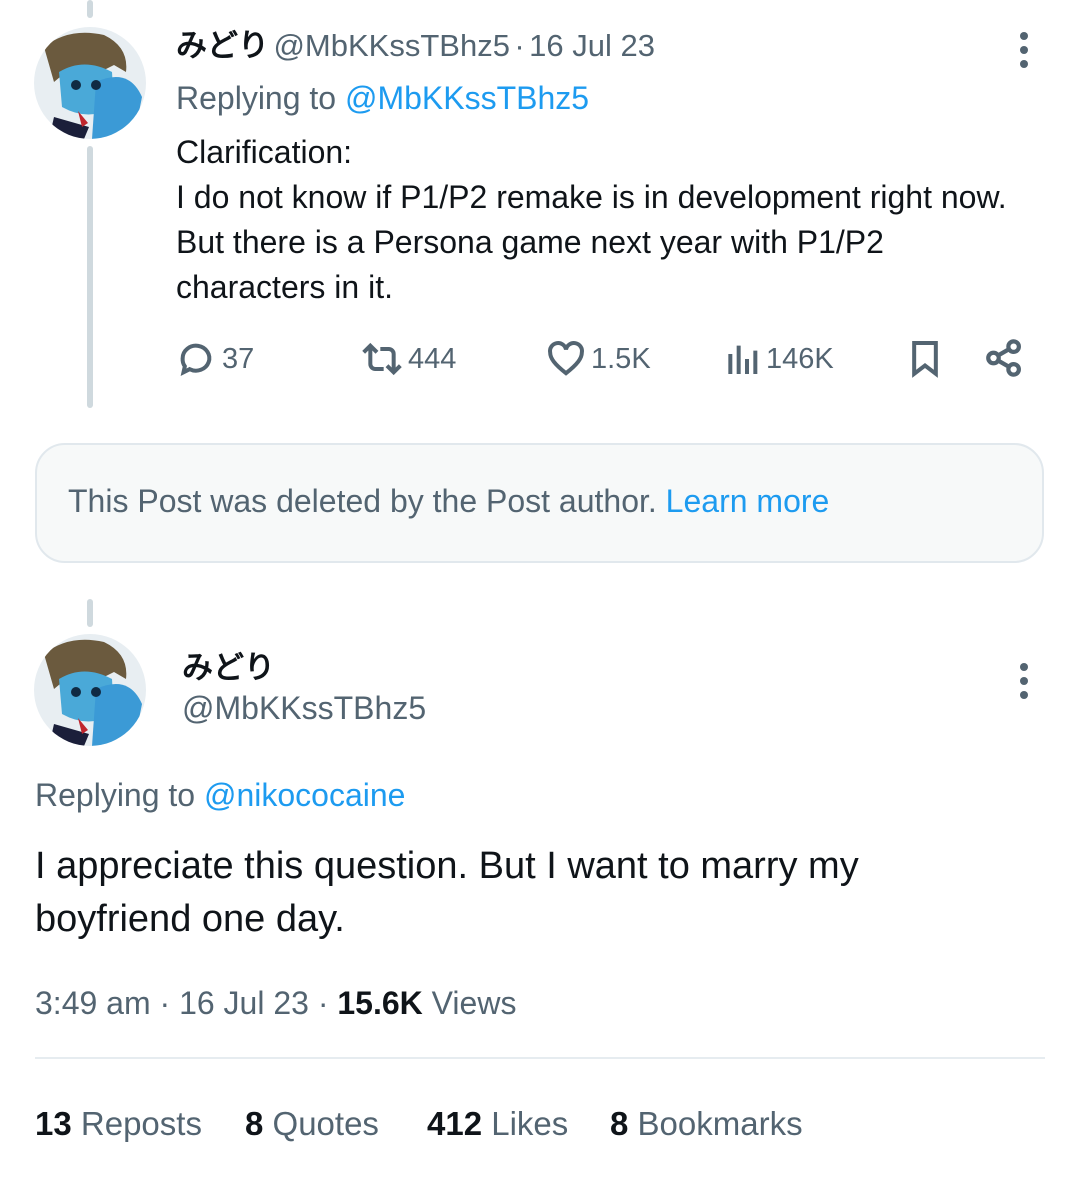 This screenshot has width=1080, height=1182. What do you see at coordinates (467, 98) in the screenshot?
I see `replying-handle-link: @MbKKssTBhz5` at bounding box center [467, 98].